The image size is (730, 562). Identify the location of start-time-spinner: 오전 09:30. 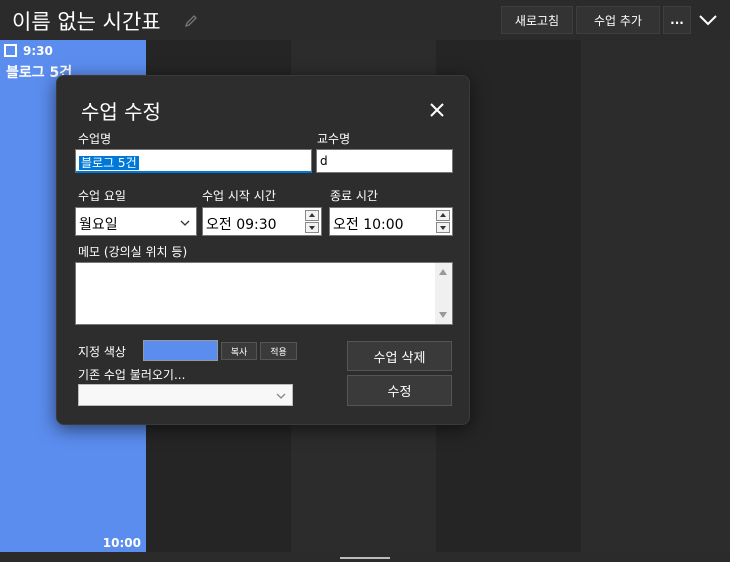
(262, 221).